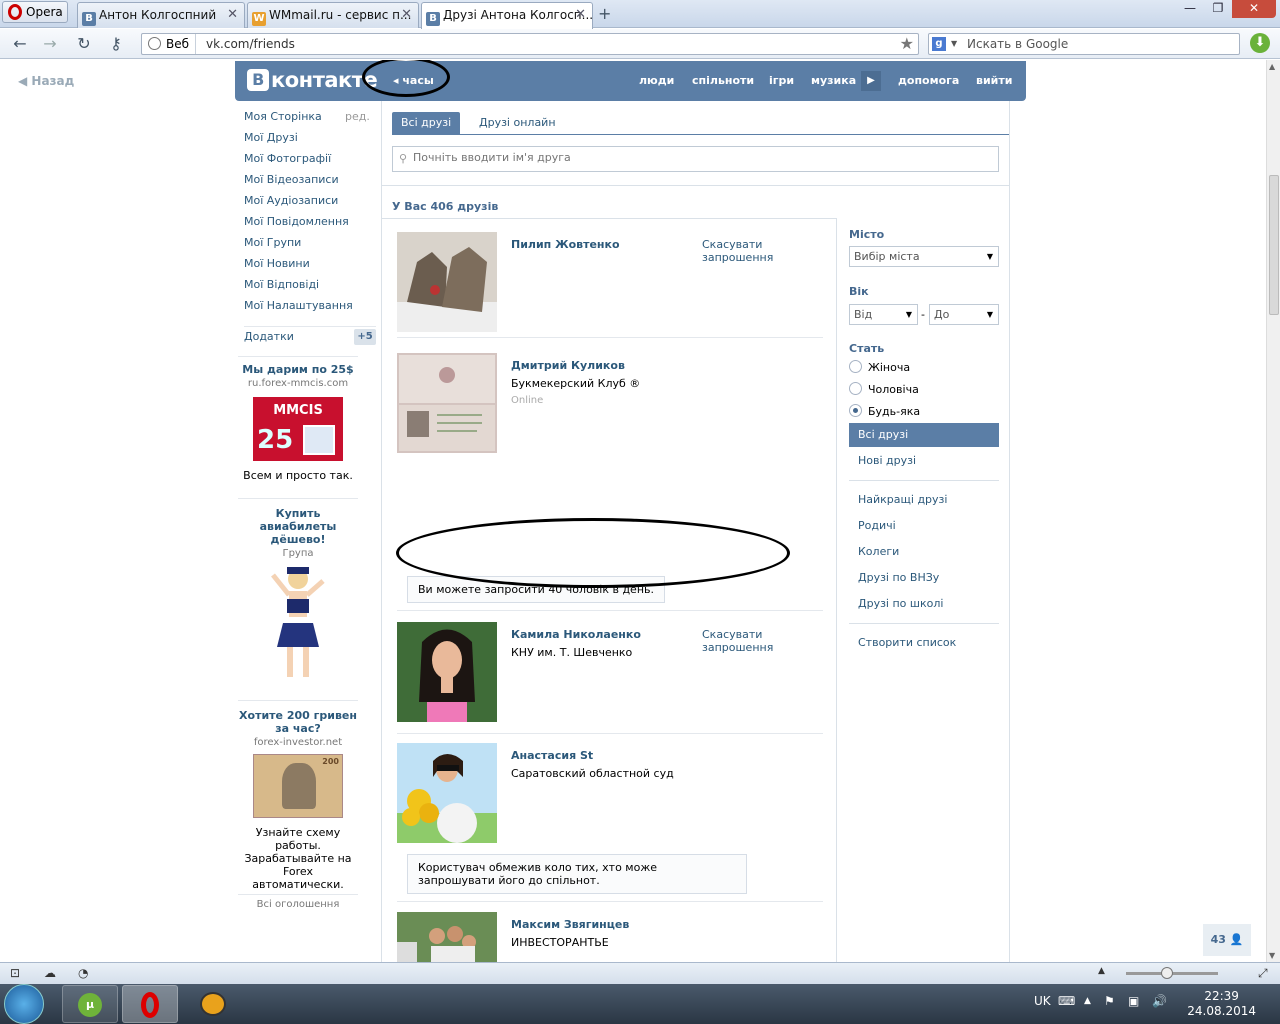 Image resolution: width=1280 pixels, height=1024 pixels. What do you see at coordinates (298, 623) in the screenshot?
I see `ad-image-stewardess` at bounding box center [298, 623].